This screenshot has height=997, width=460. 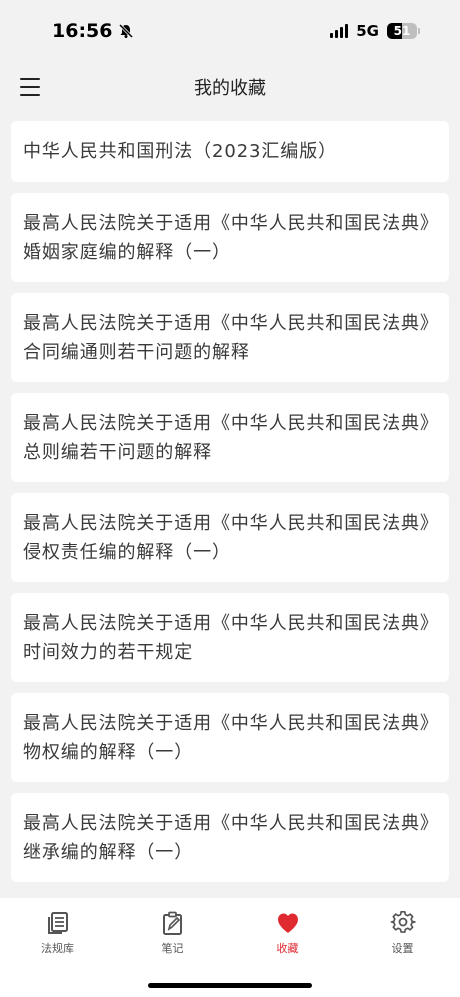 I want to click on favorite-item: 最高人民法院关于适用《中华人民共和国民法典》总则编若干问题的解释, so click(x=230, y=437).